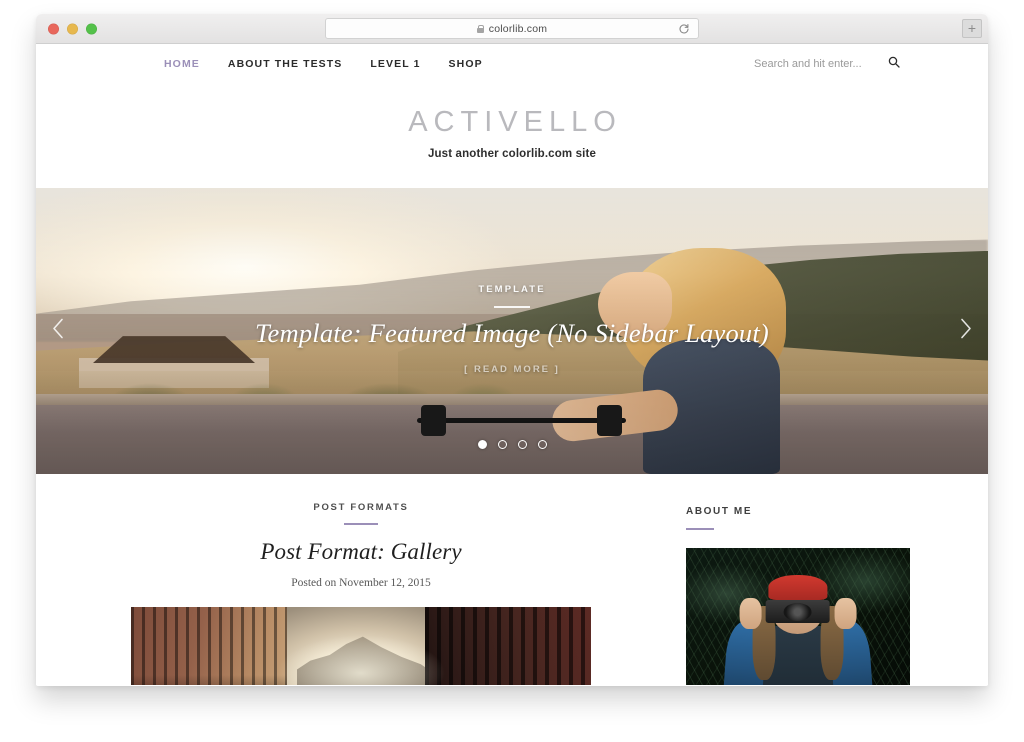 This screenshot has height=742, width=1024. I want to click on nav-item-about-the-tests: ABOUT THE TESTS, so click(285, 64).